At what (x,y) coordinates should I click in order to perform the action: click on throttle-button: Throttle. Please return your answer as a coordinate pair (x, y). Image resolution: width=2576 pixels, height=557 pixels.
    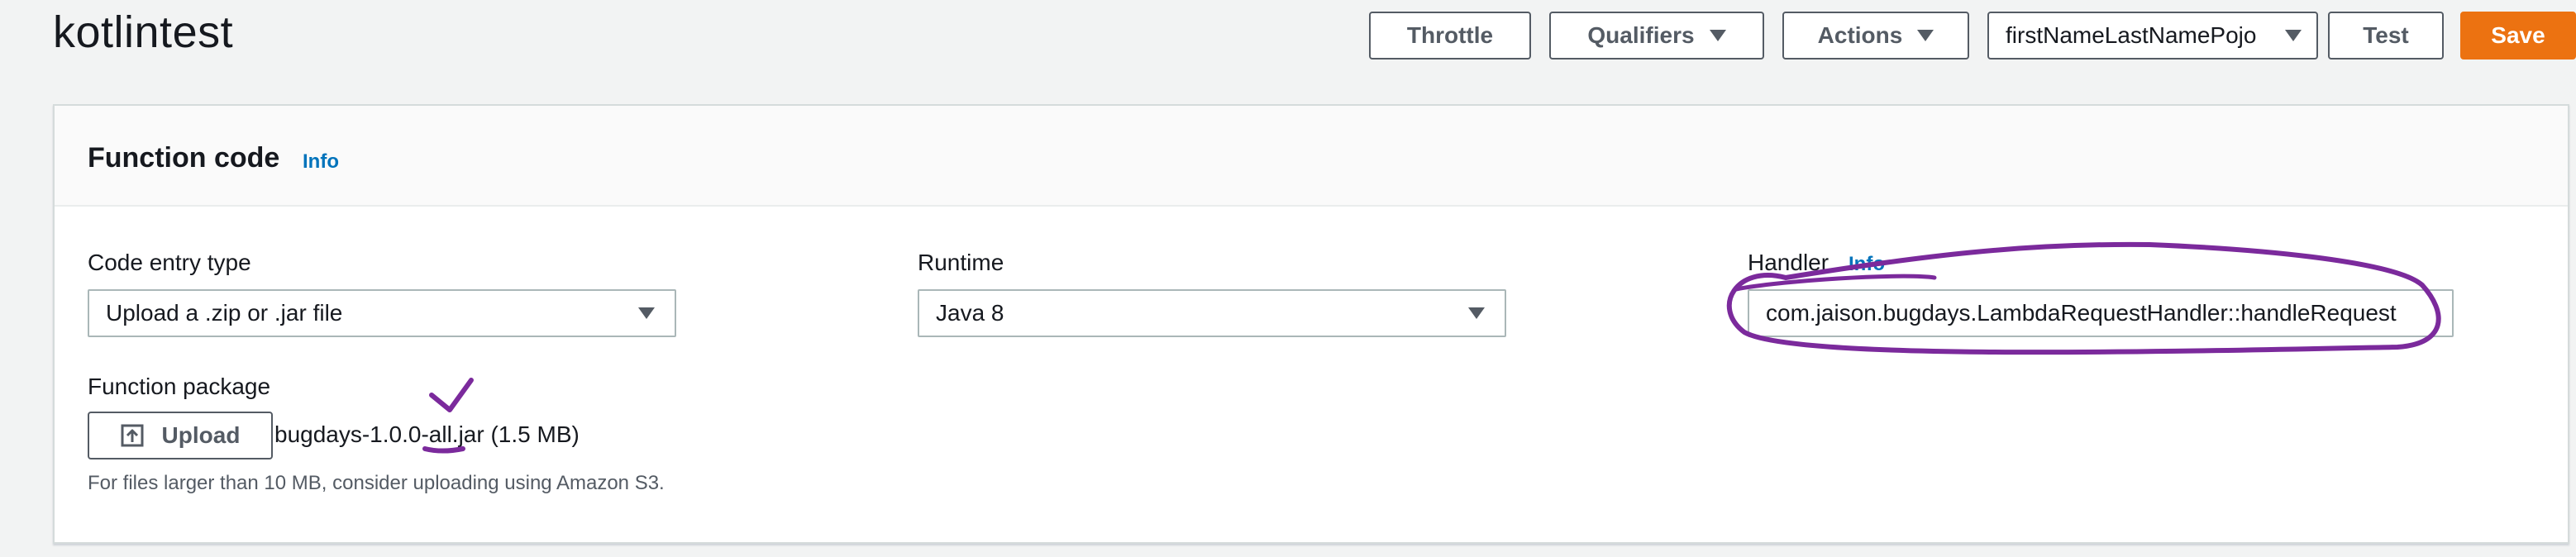
    Looking at the image, I should click on (1450, 36).